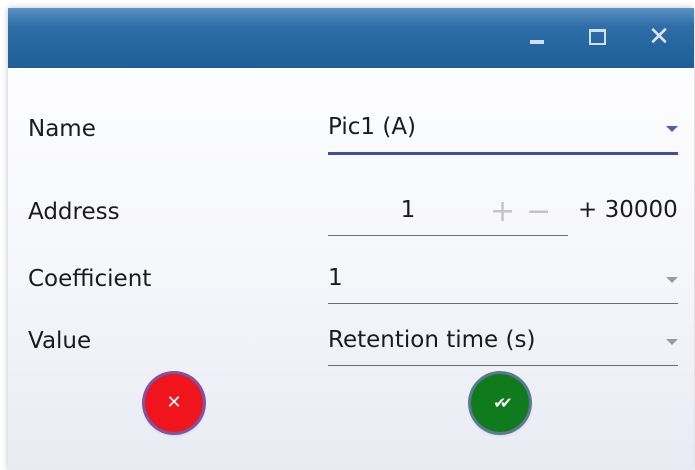  I want to click on x-icon: ✕, so click(174, 402).